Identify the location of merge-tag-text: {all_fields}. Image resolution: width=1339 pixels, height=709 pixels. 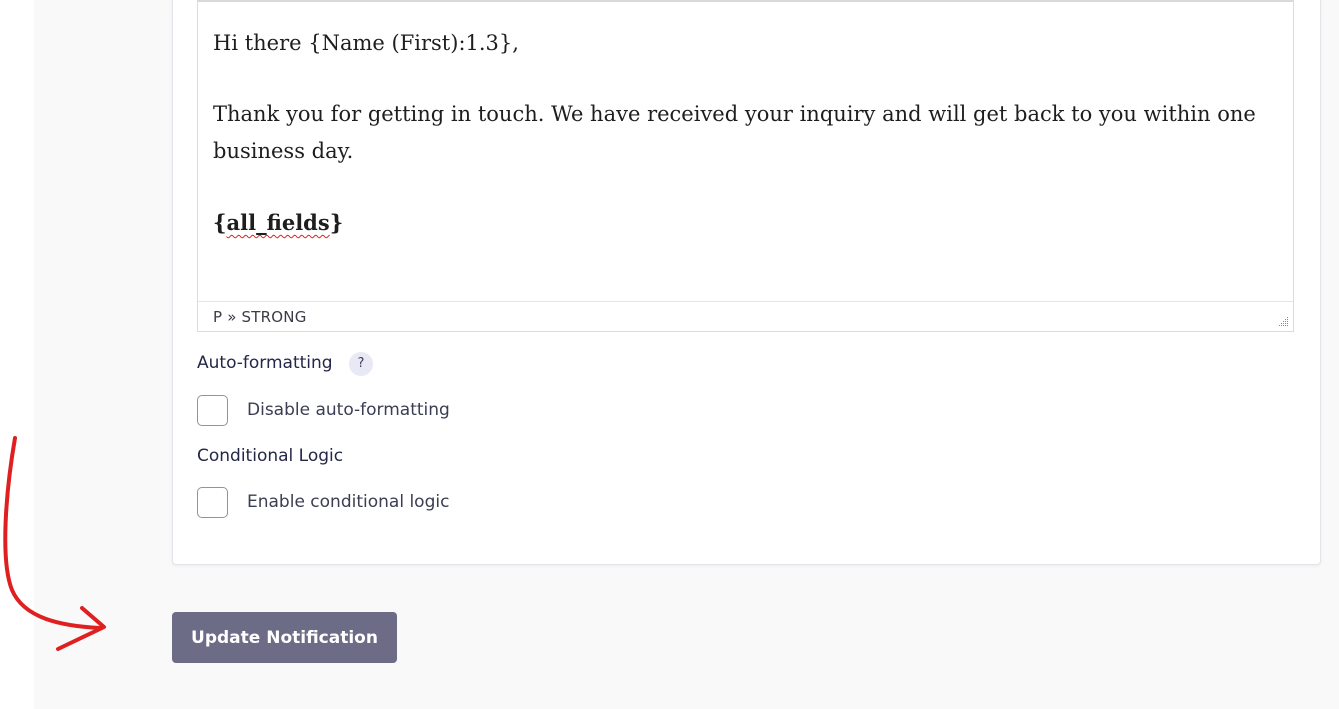
(278, 222).